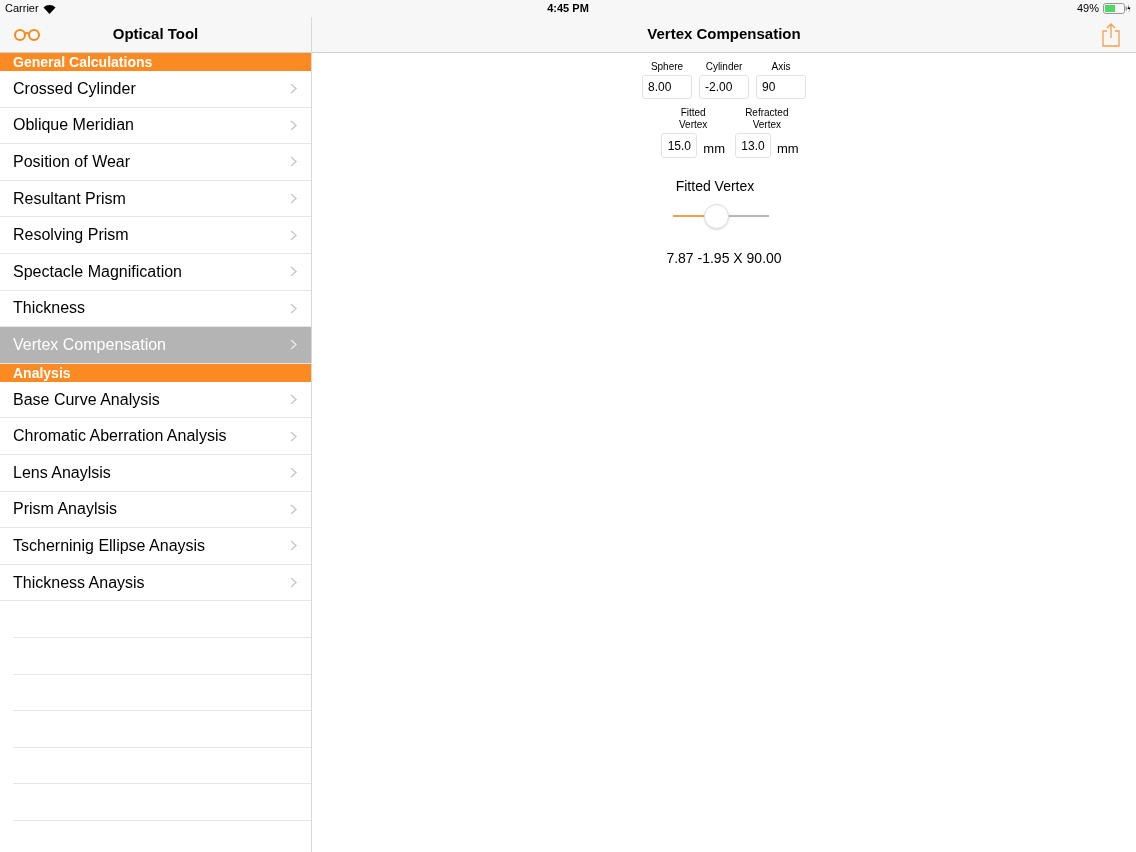 The image size is (1136, 852). What do you see at coordinates (1117, 8) in the screenshot?
I see `battery-icon` at bounding box center [1117, 8].